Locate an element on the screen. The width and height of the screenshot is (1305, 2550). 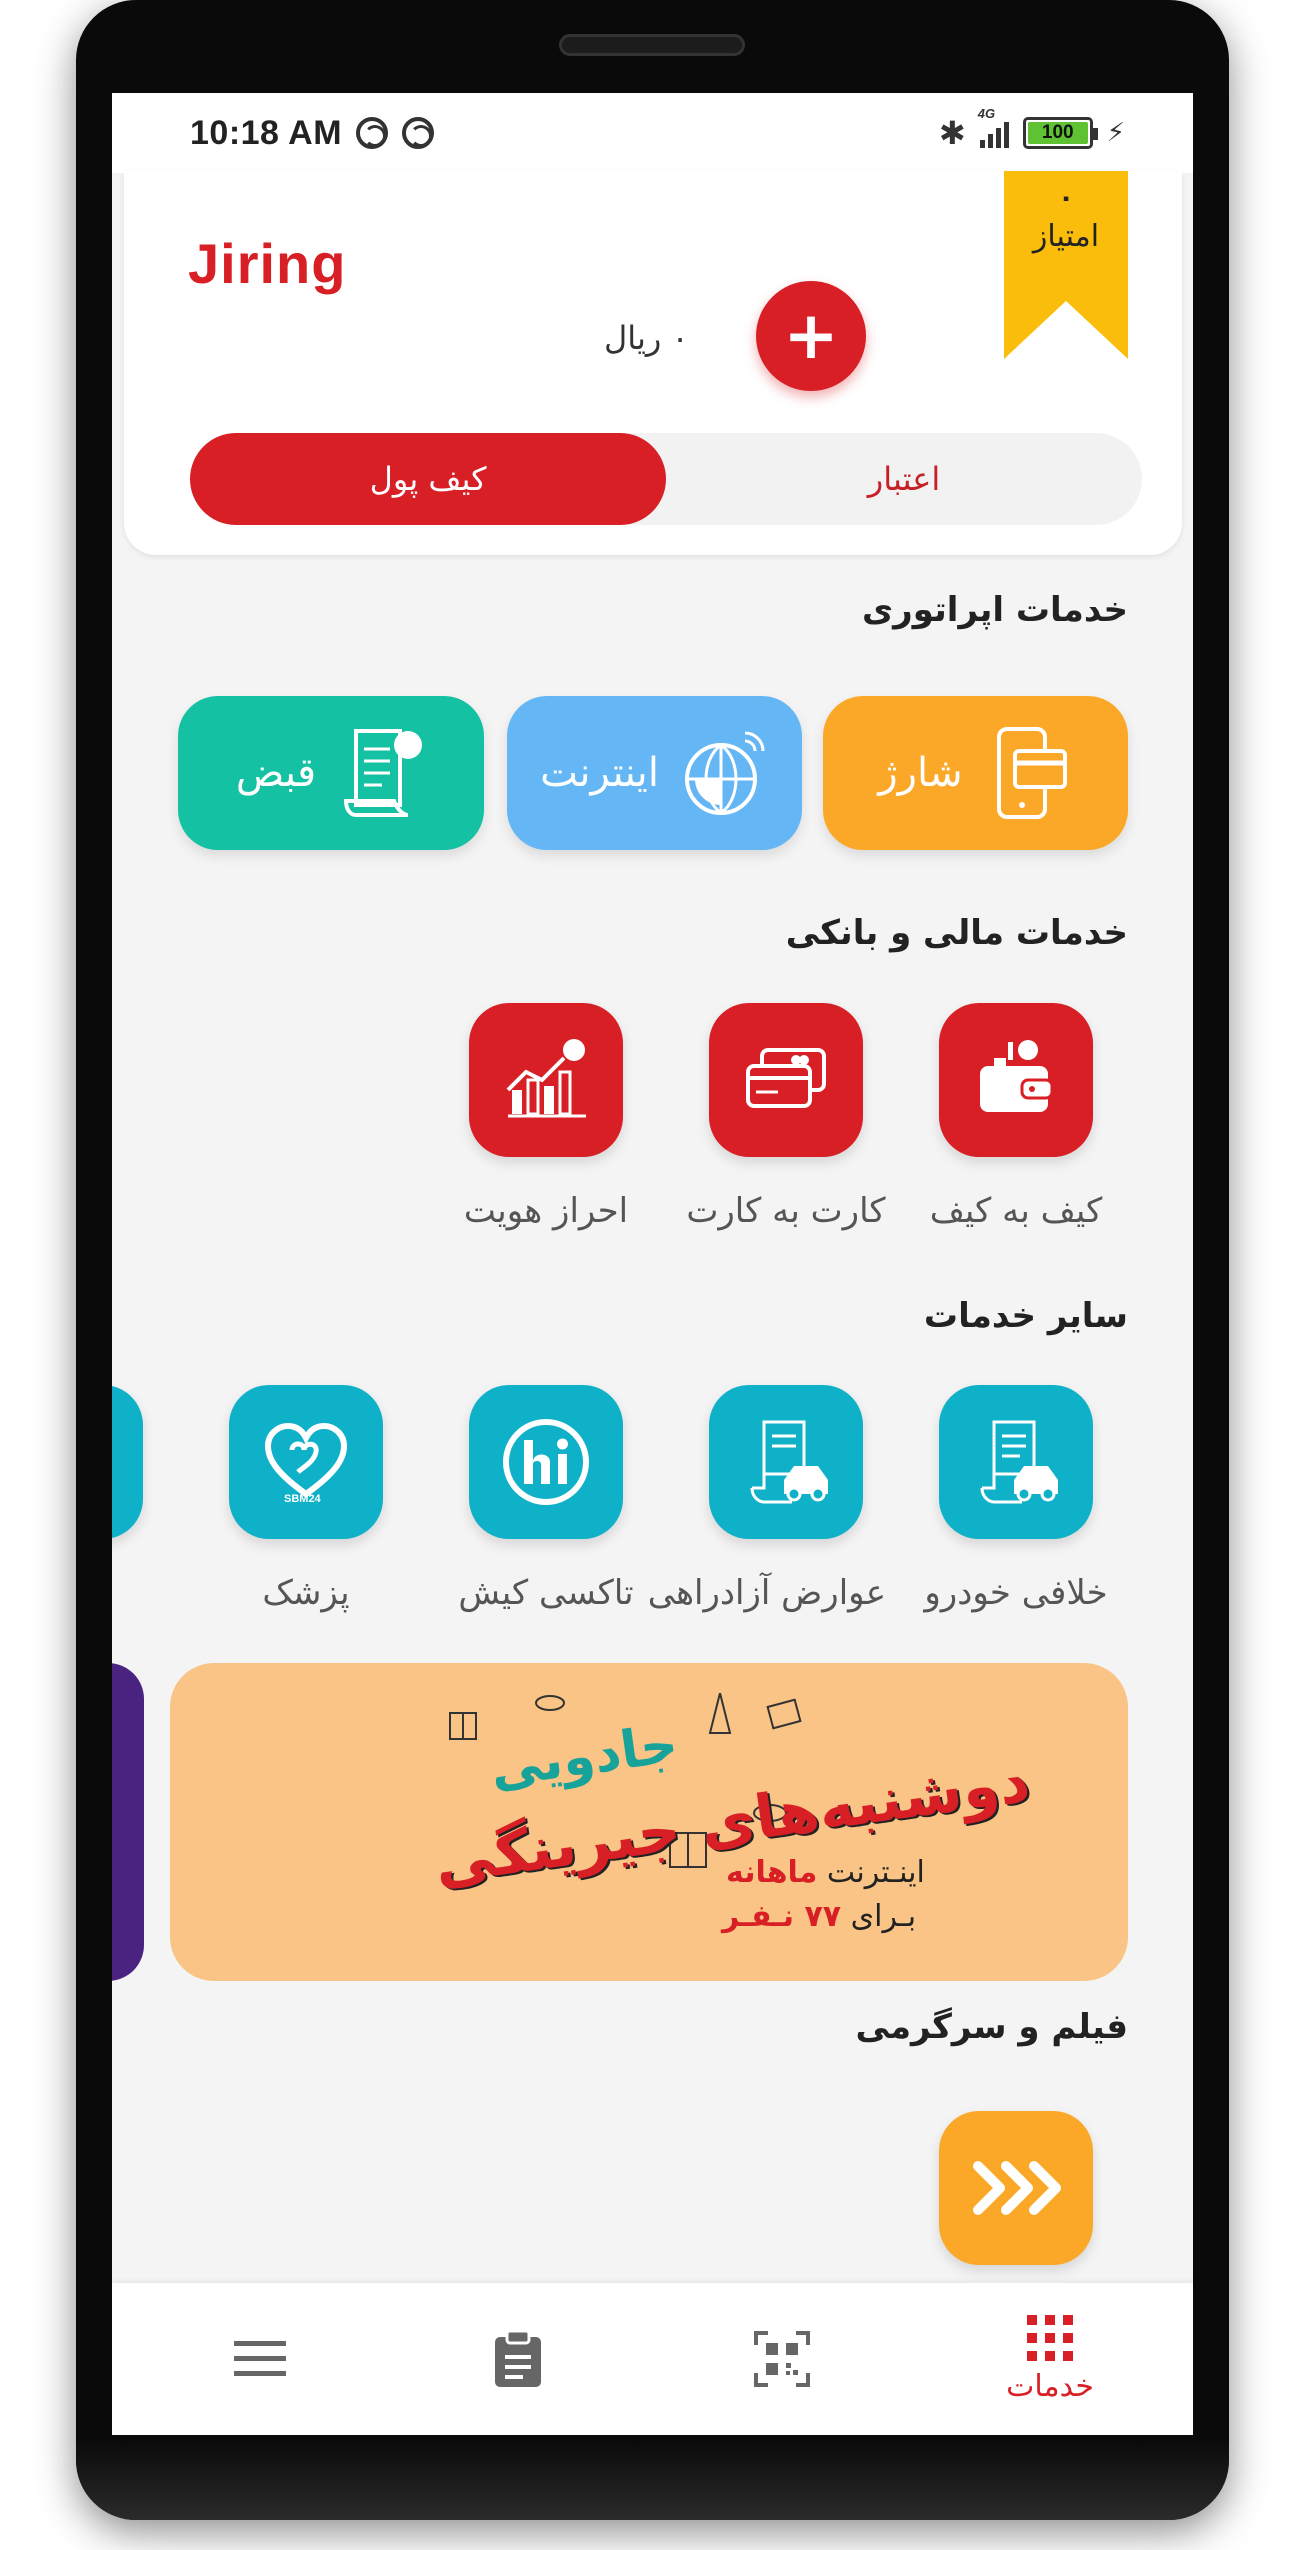
section-title-entertainment: فیلم و سرگرمی is located at coordinates (991, 2027).